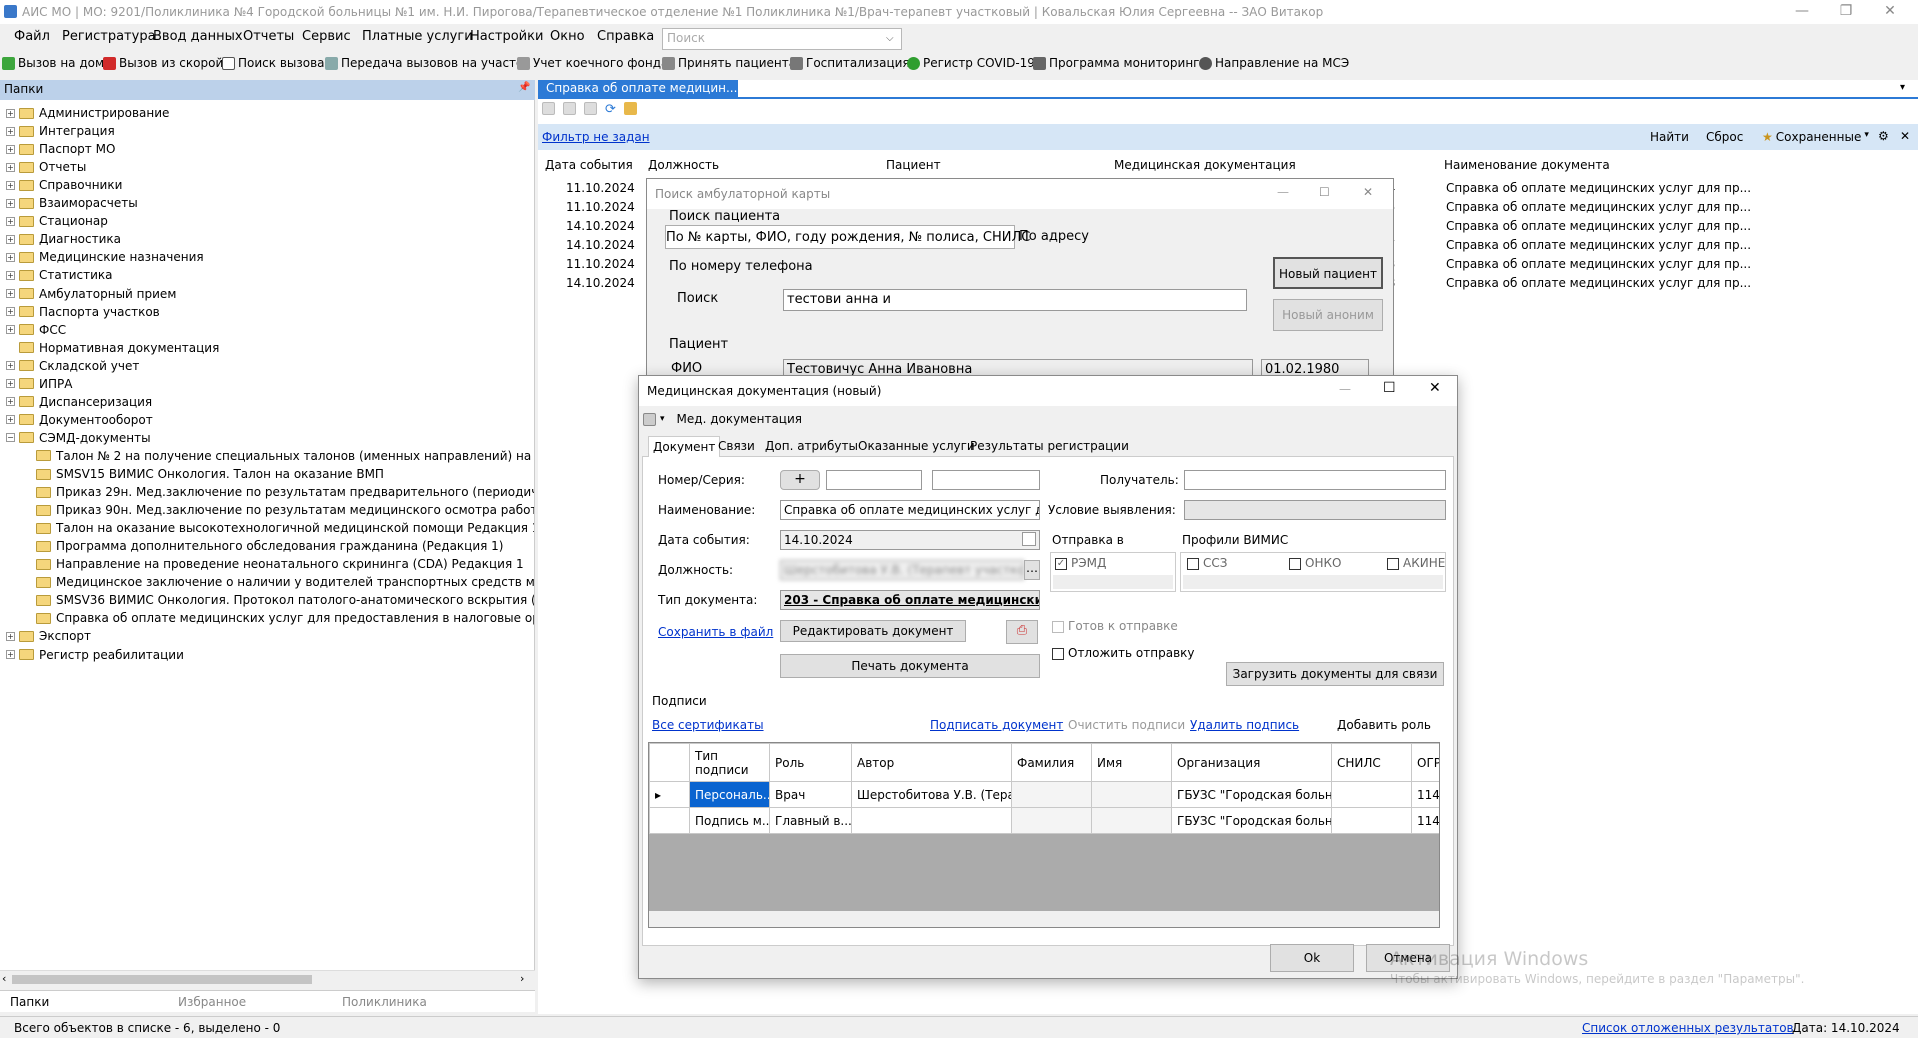 The image size is (1918, 1038). I want to click on find-call-button: Поиск вызова, so click(273, 63).